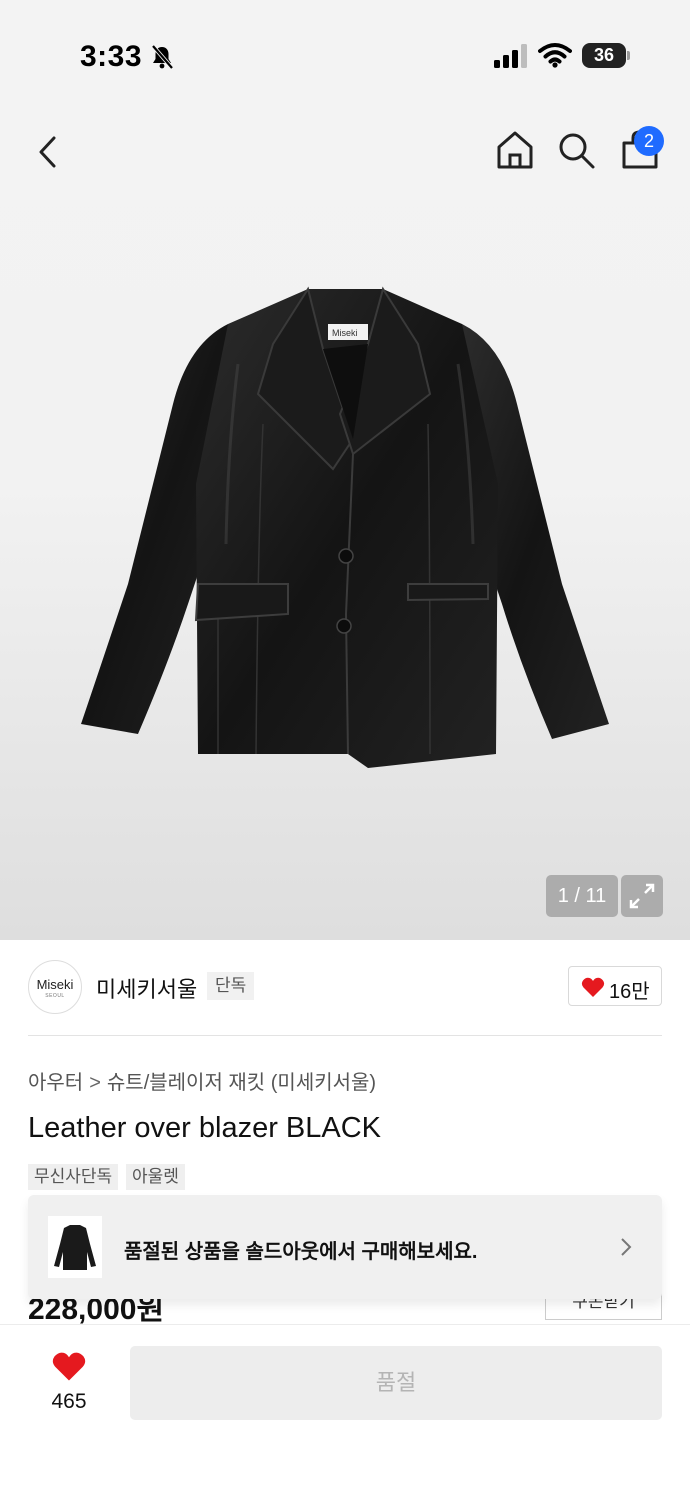 This screenshot has width=690, height=1500. Describe the element at coordinates (155, 1177) in the screenshot. I see `product-chip-outlet: 아울렛` at that location.